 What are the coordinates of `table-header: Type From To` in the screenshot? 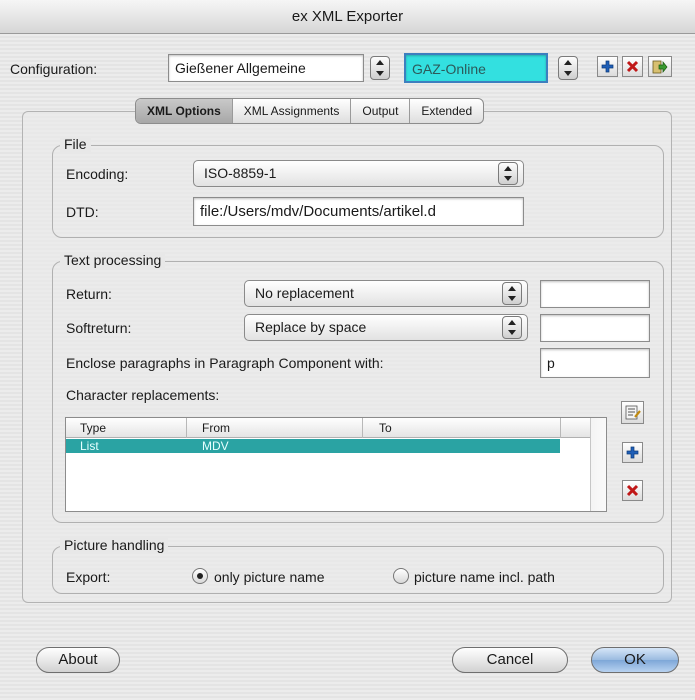 It's located at (328, 428).